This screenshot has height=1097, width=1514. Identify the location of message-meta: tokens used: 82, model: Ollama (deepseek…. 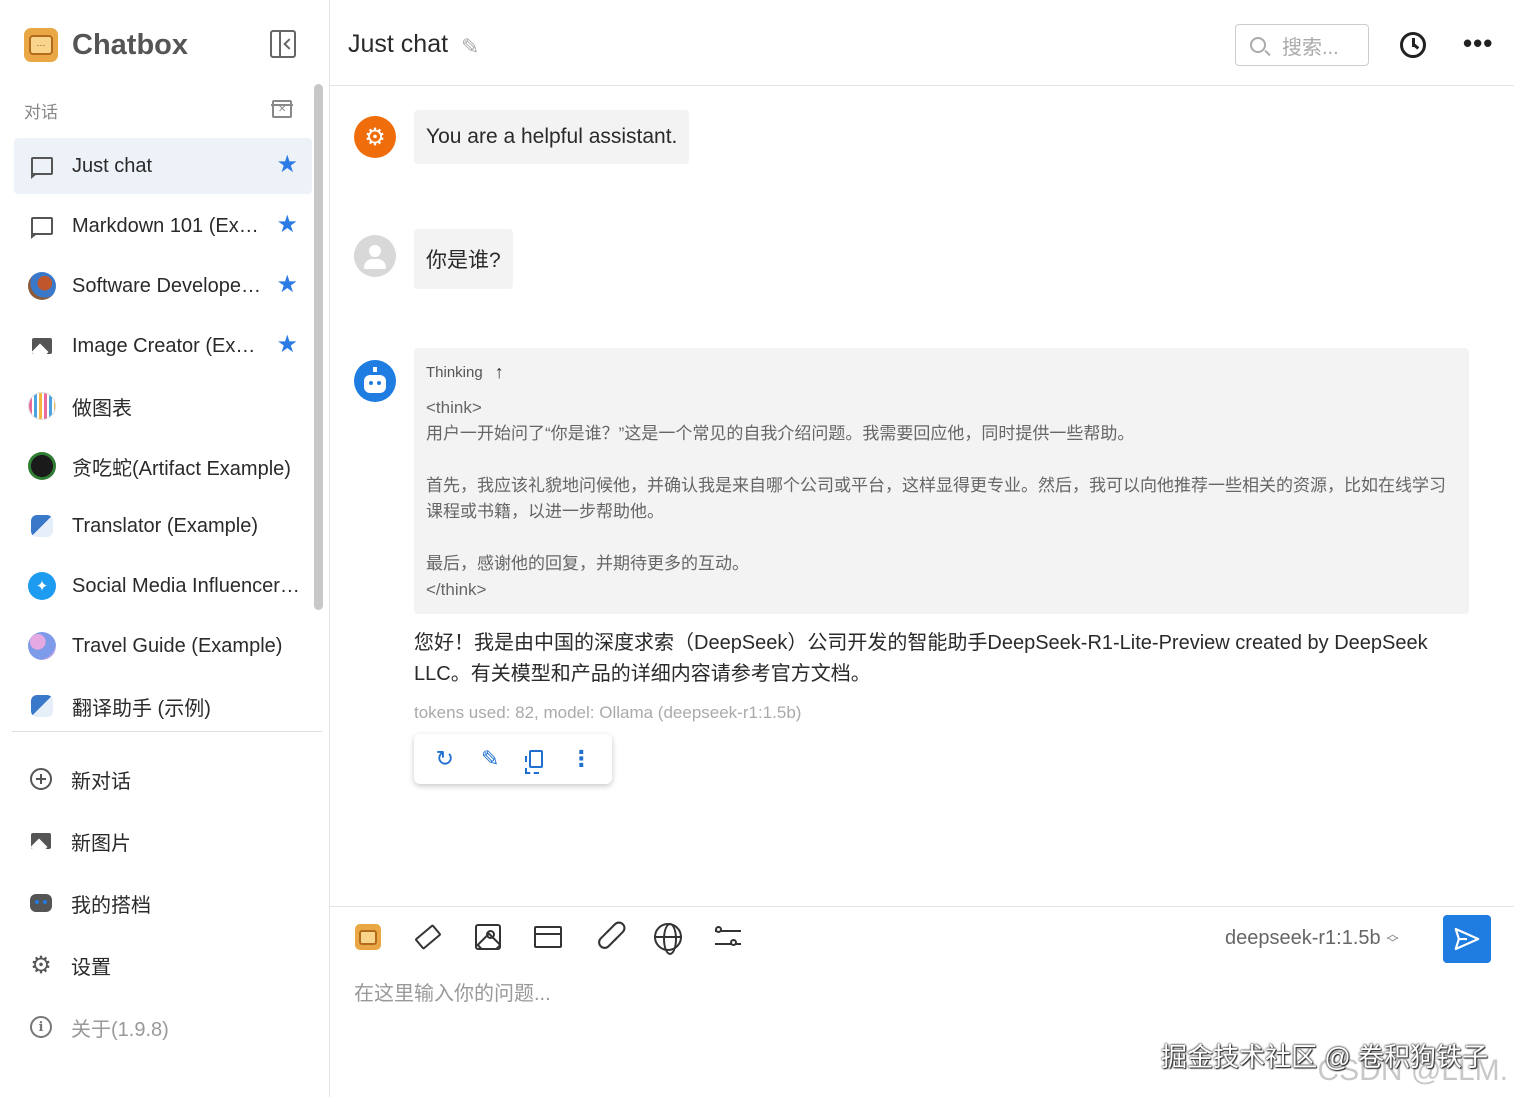
(608, 712).